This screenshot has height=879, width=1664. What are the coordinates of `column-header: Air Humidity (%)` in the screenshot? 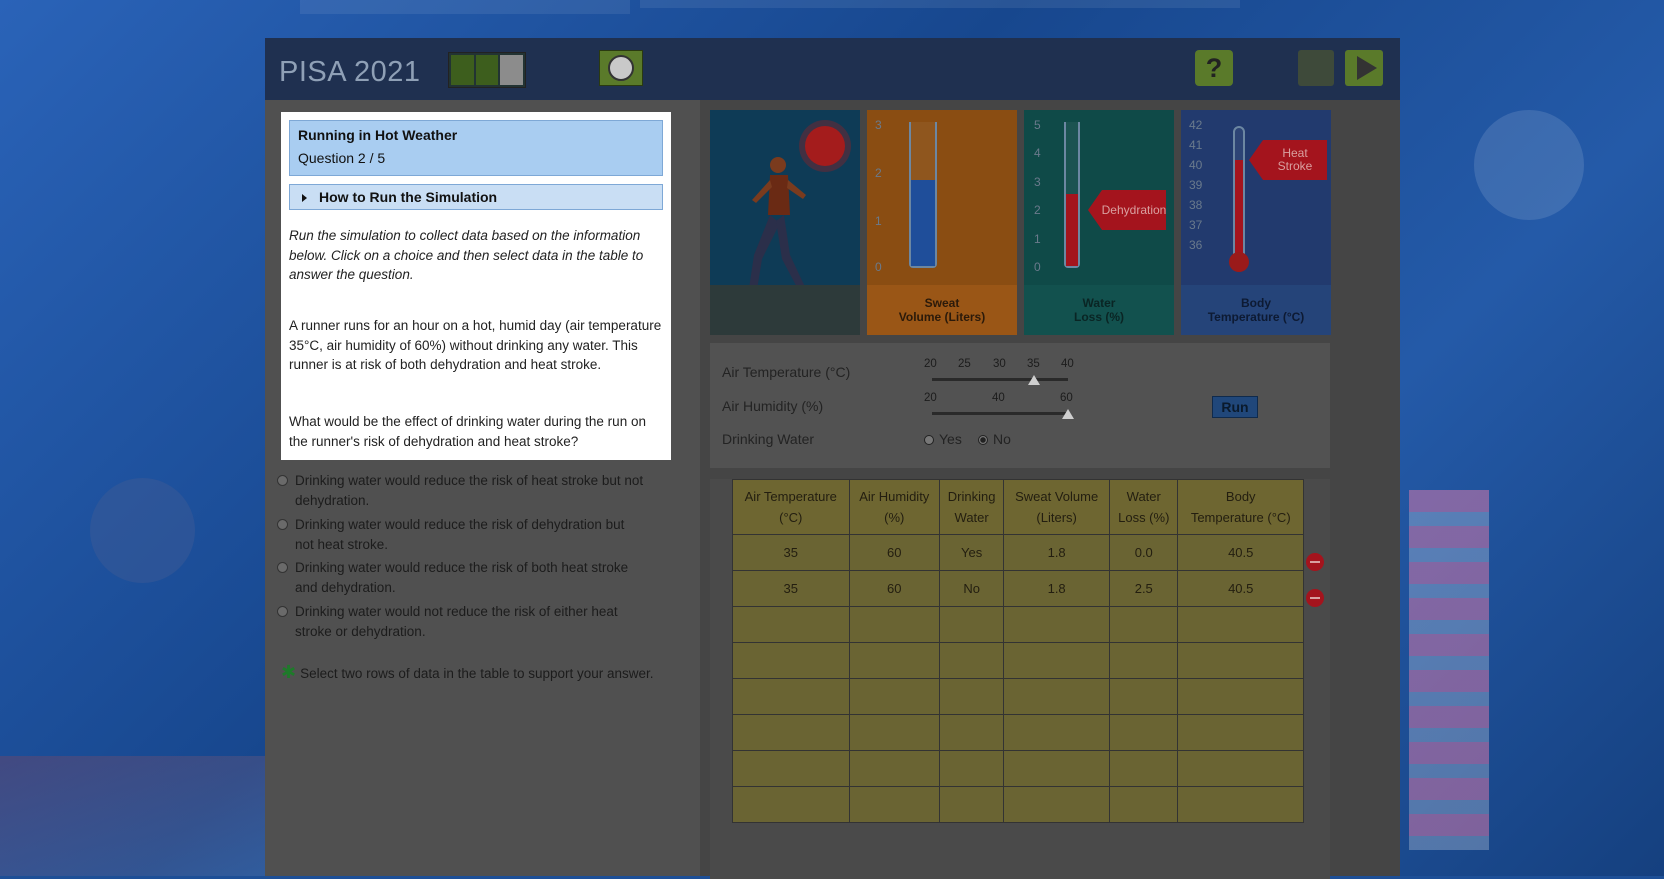 It's located at (894, 507).